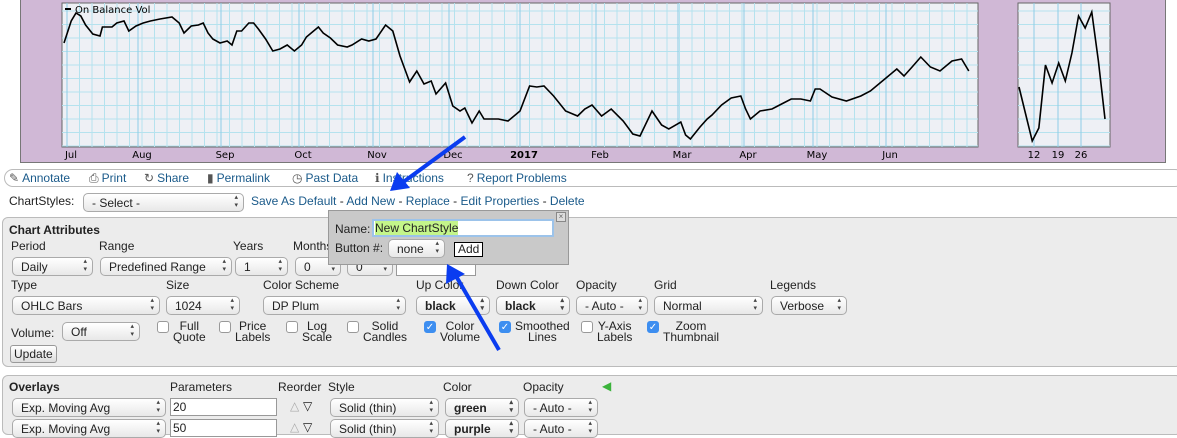 Image resolution: width=1177 pixels, height=438 pixels. Describe the element at coordinates (149, 178) in the screenshot. I see `share-icon: ↻` at that location.